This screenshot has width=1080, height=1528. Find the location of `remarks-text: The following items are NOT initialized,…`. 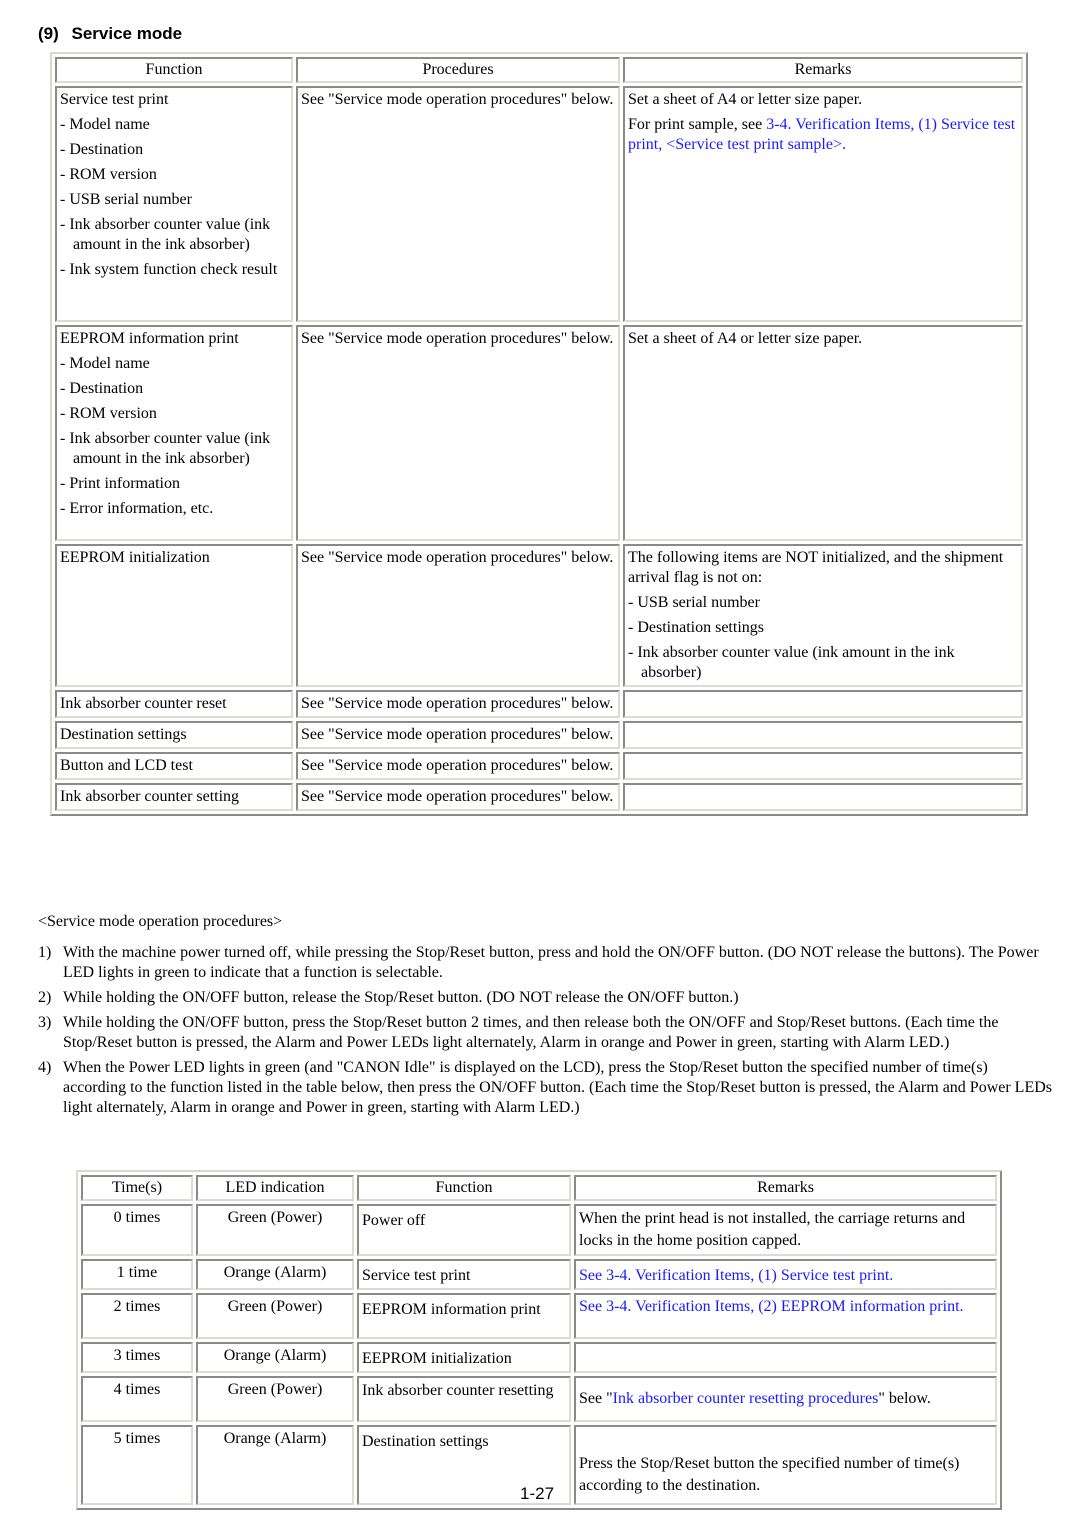

remarks-text: The following items are NOT initialized,… is located at coordinates (816, 567).